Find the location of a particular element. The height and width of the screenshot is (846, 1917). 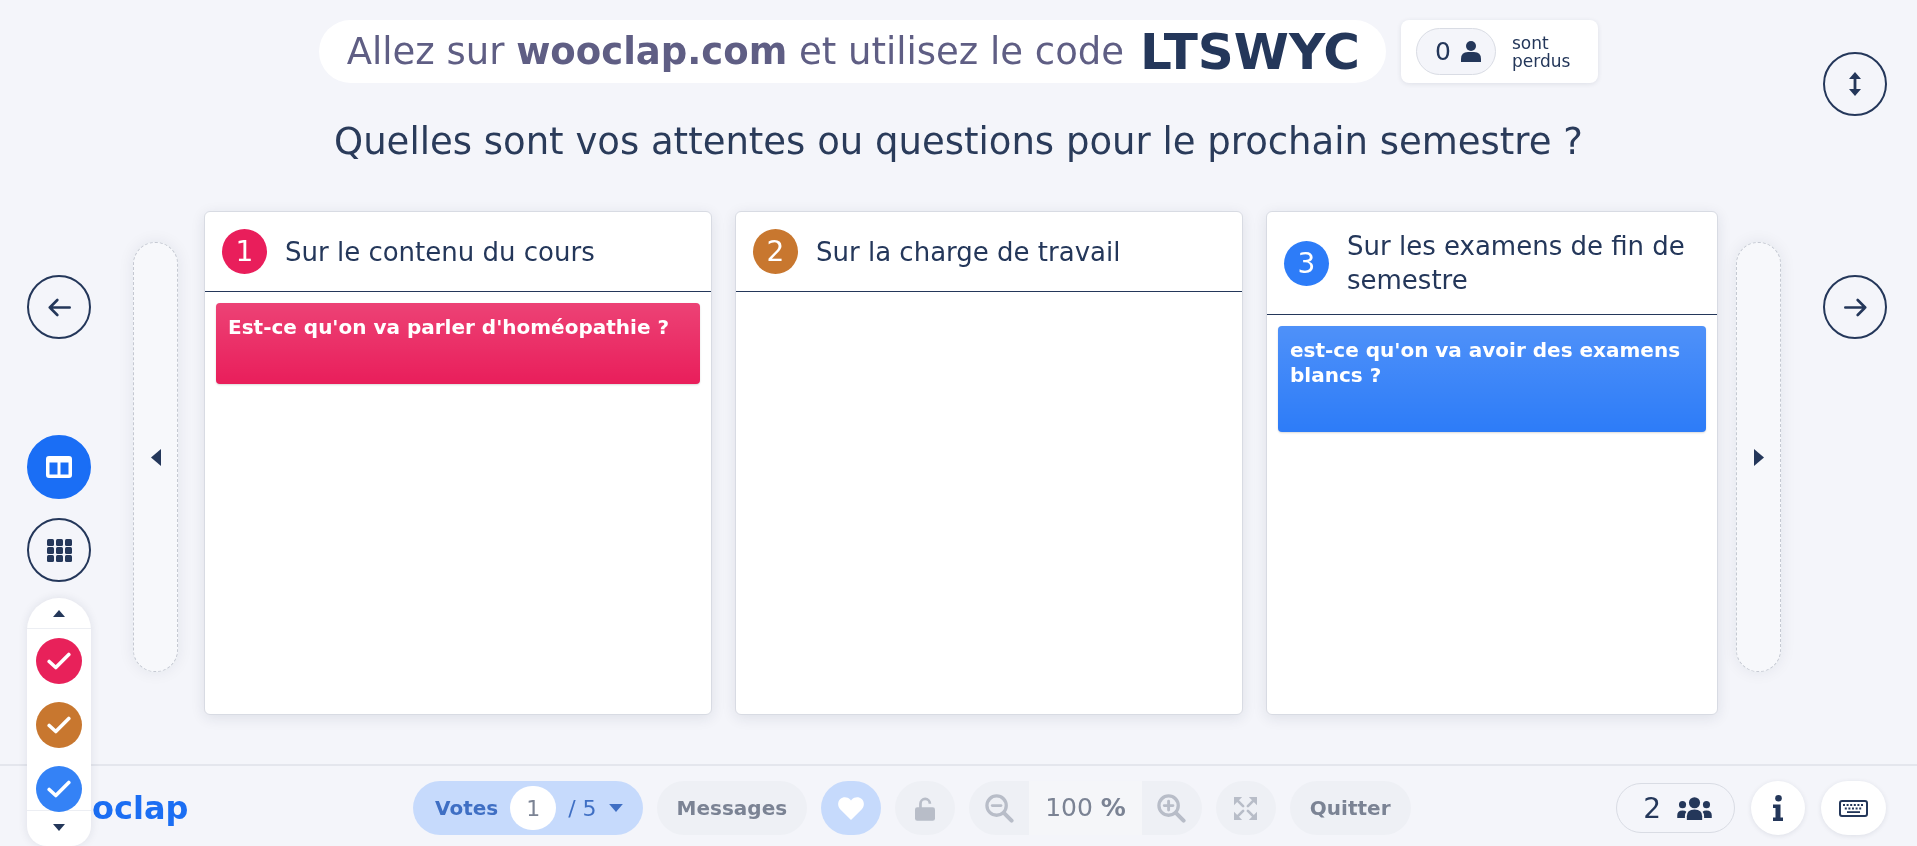

keyboard-button is located at coordinates (1853, 808).